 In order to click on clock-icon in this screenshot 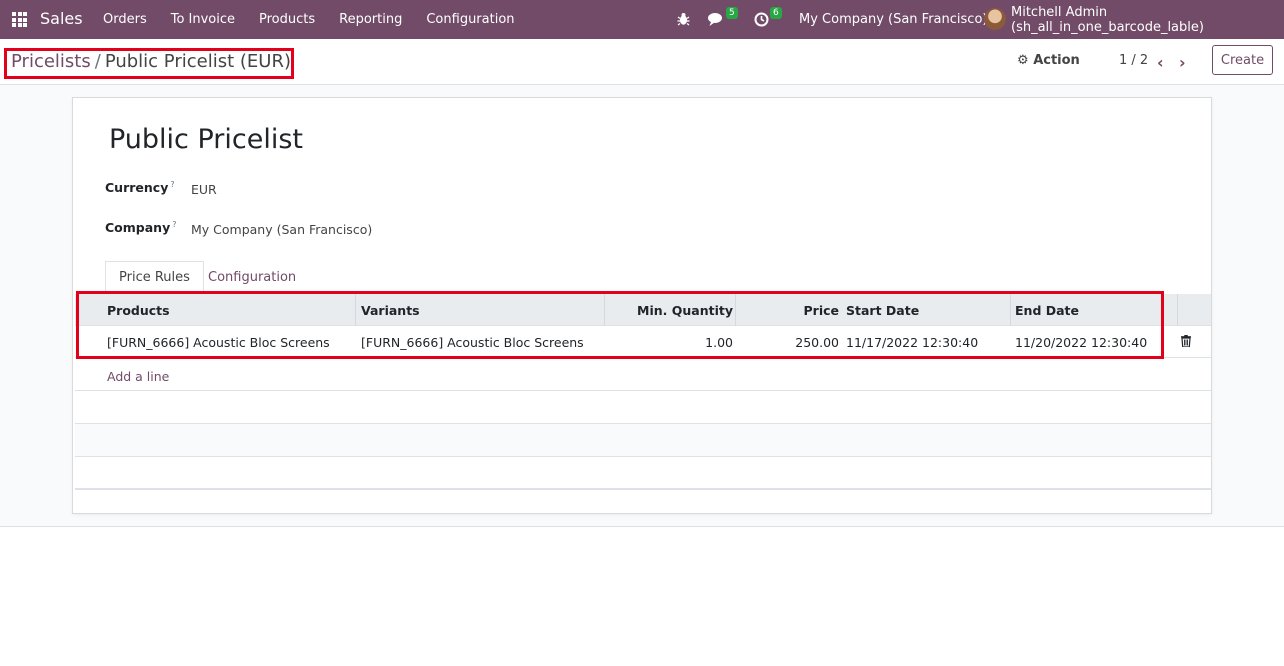, I will do `click(761, 19)`.